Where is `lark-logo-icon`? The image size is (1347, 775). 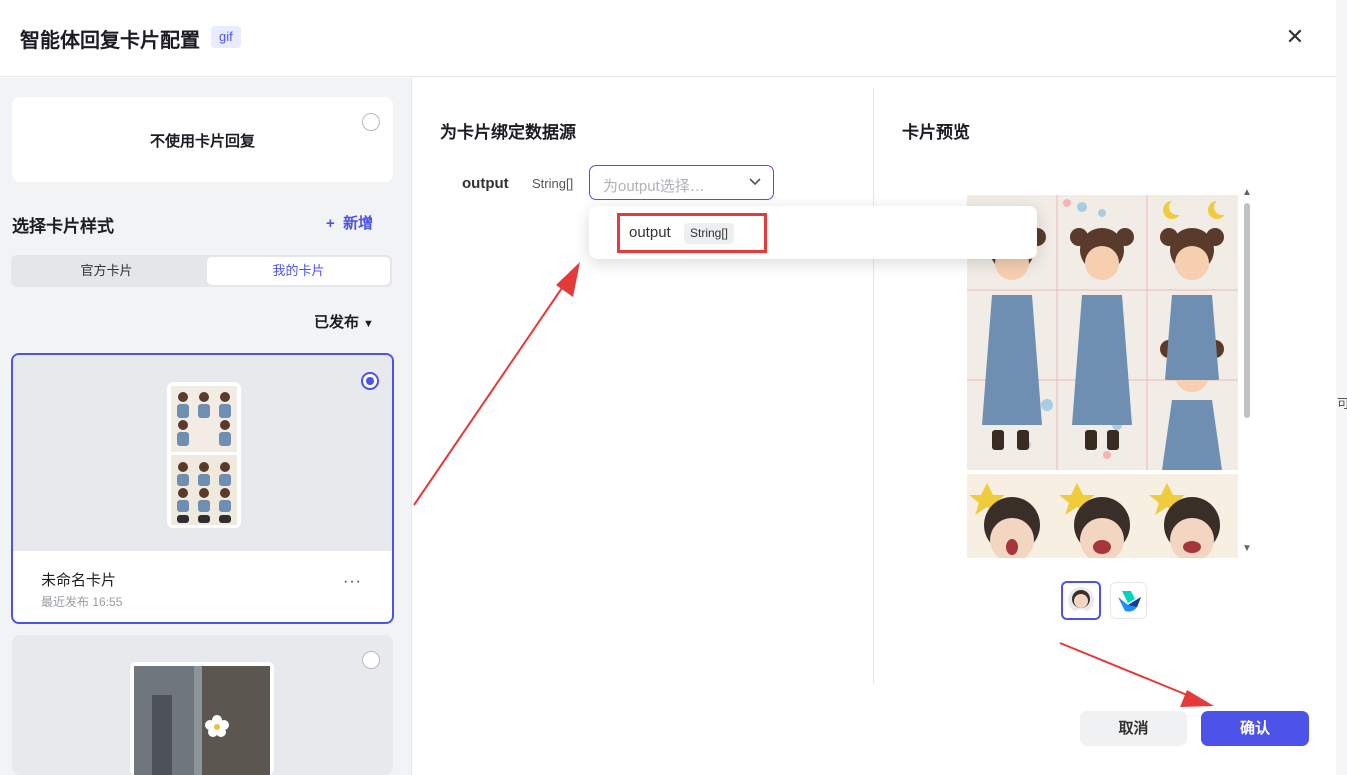 lark-logo-icon is located at coordinates (1129, 601).